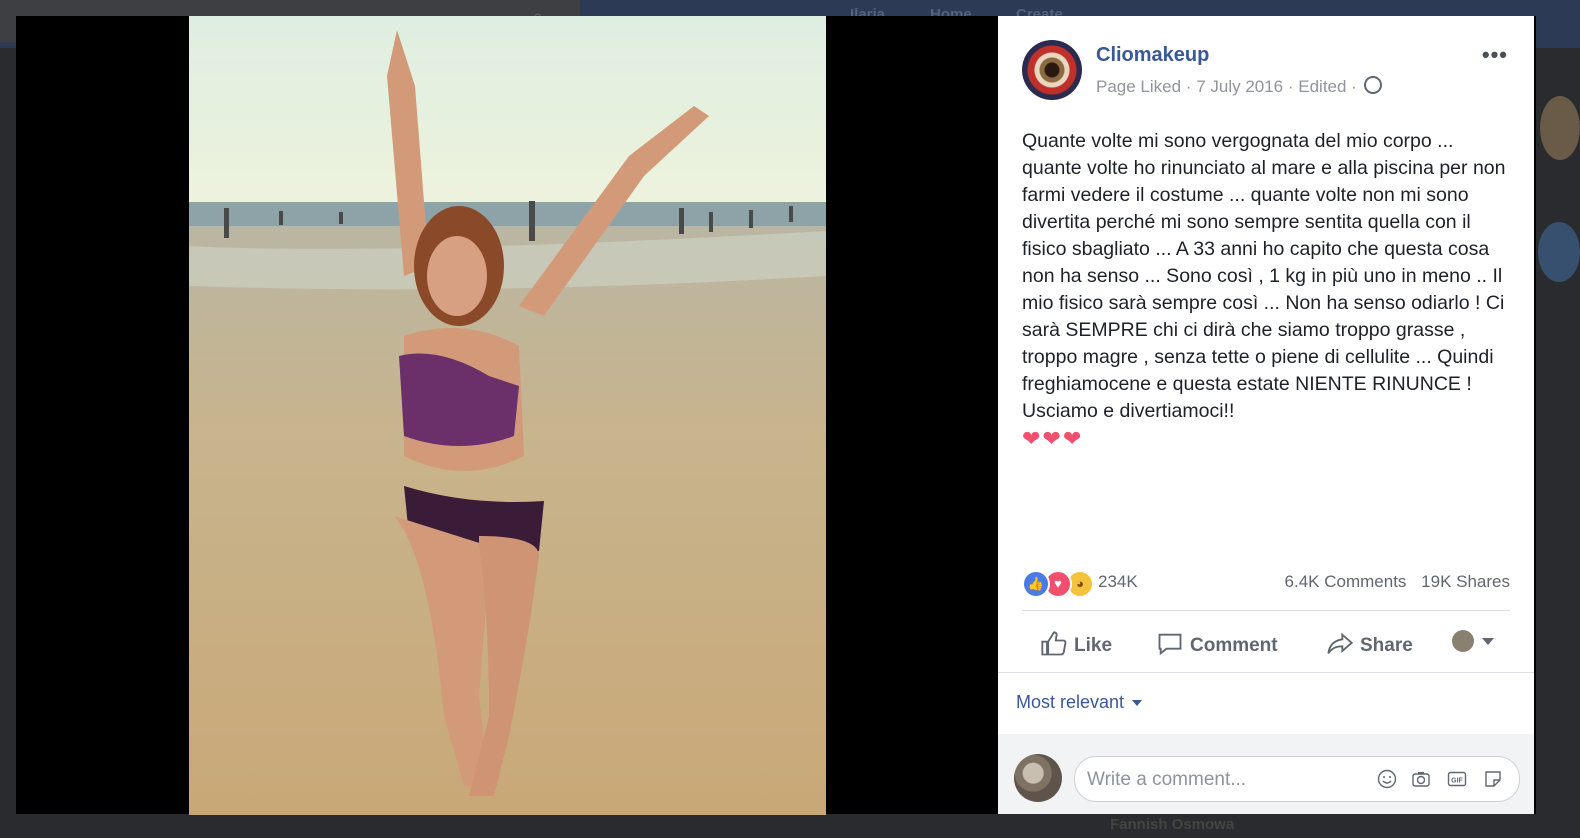  Describe the element at coordinates (1465, 581) in the screenshot. I see `share-count: 19K Shares` at that location.